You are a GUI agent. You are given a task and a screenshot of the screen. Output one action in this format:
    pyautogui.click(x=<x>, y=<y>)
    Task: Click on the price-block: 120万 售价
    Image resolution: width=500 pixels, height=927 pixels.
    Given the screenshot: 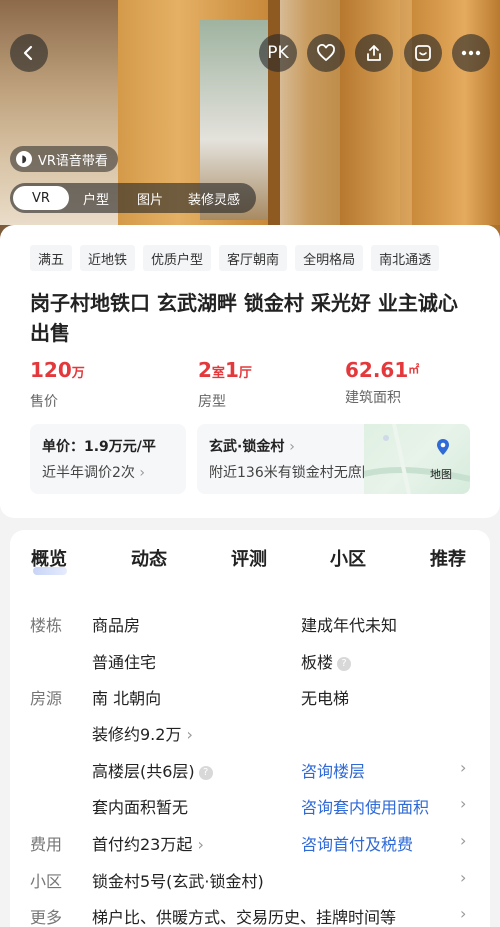 What is the action you would take?
    pyautogui.click(x=57, y=384)
    